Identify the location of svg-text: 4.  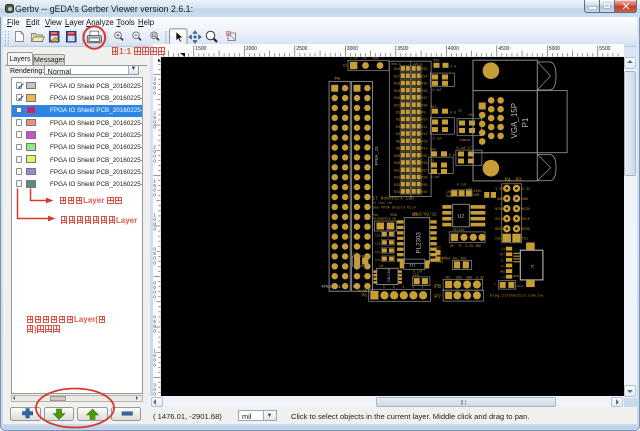
(393, 288).